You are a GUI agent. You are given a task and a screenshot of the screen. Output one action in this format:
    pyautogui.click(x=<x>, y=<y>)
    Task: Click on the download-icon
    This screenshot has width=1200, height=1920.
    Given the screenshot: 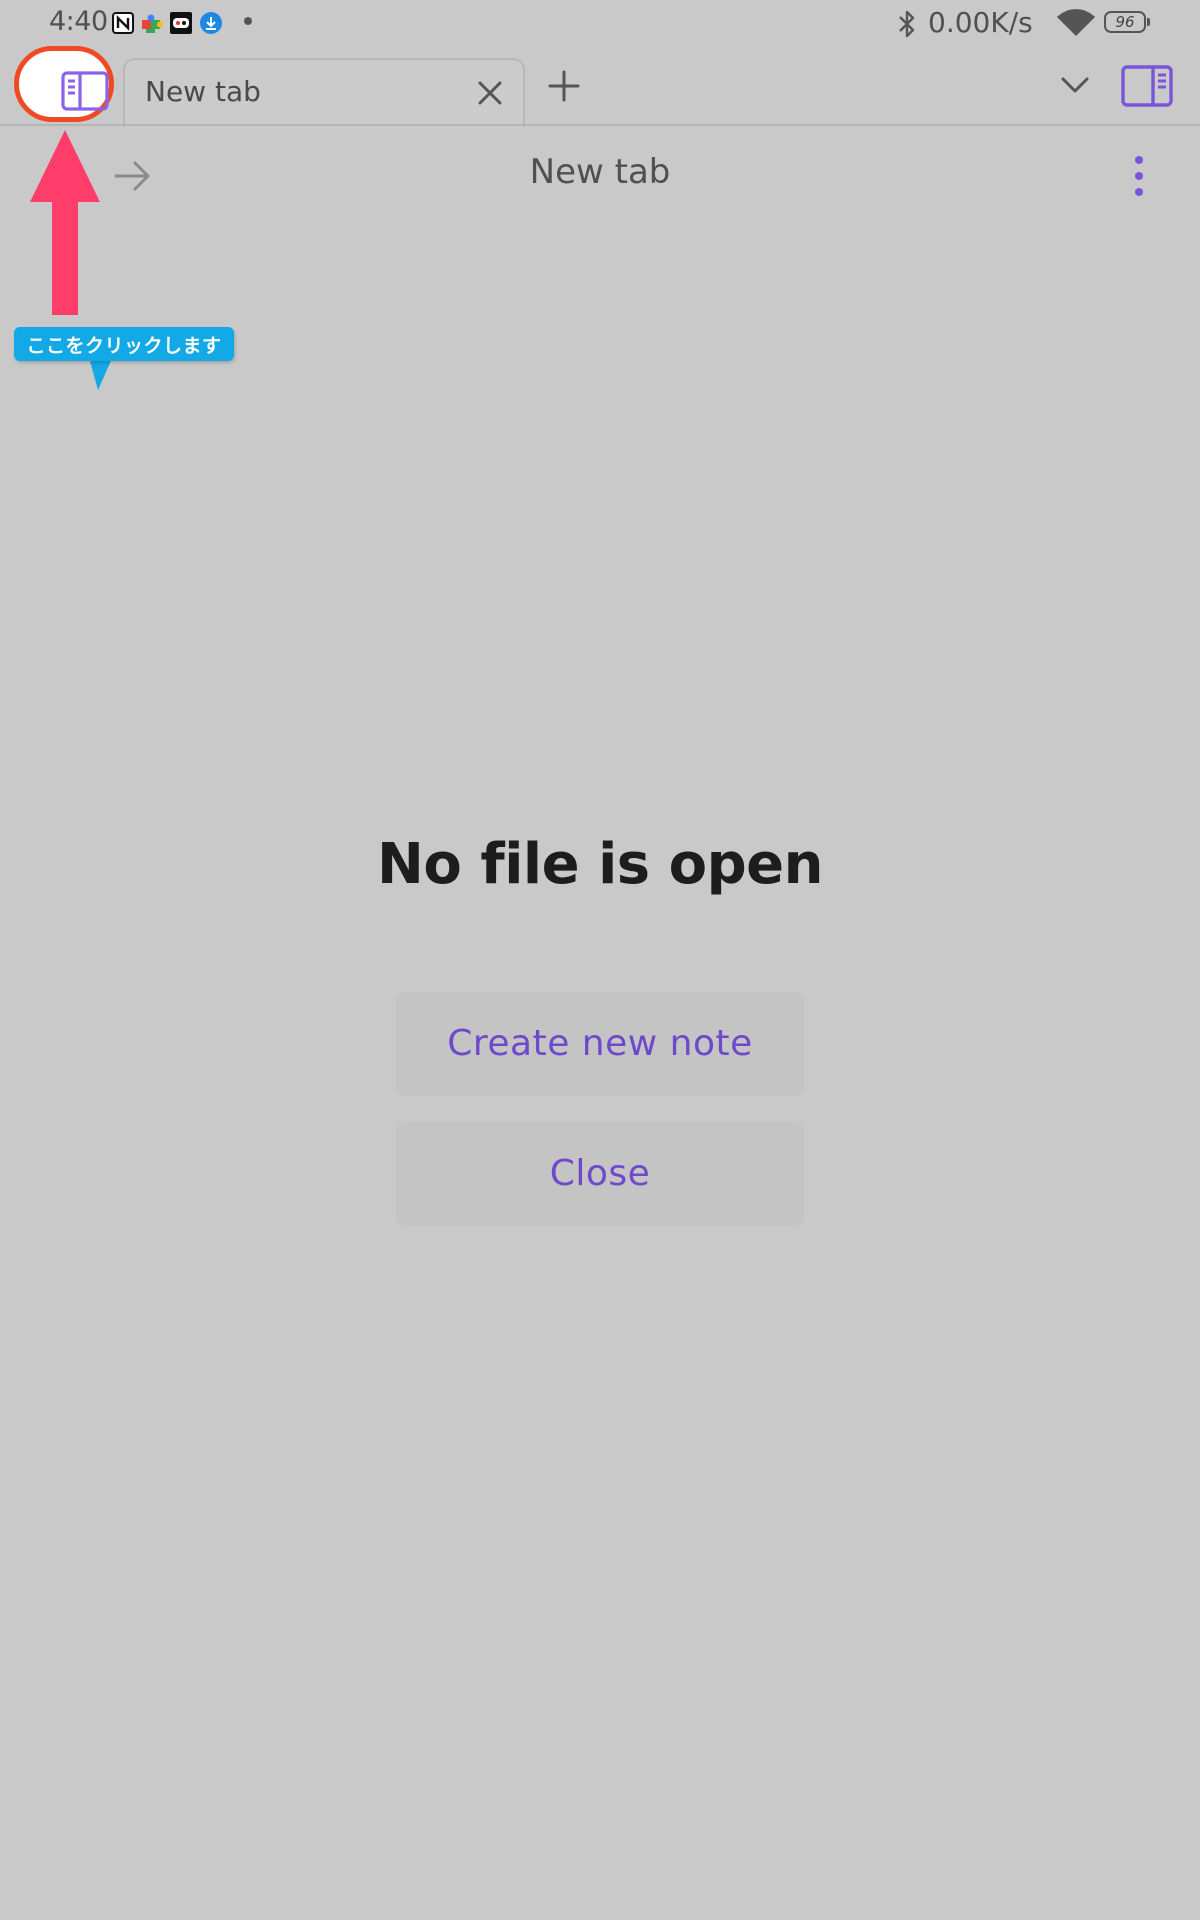 What is the action you would take?
    pyautogui.click(x=211, y=23)
    